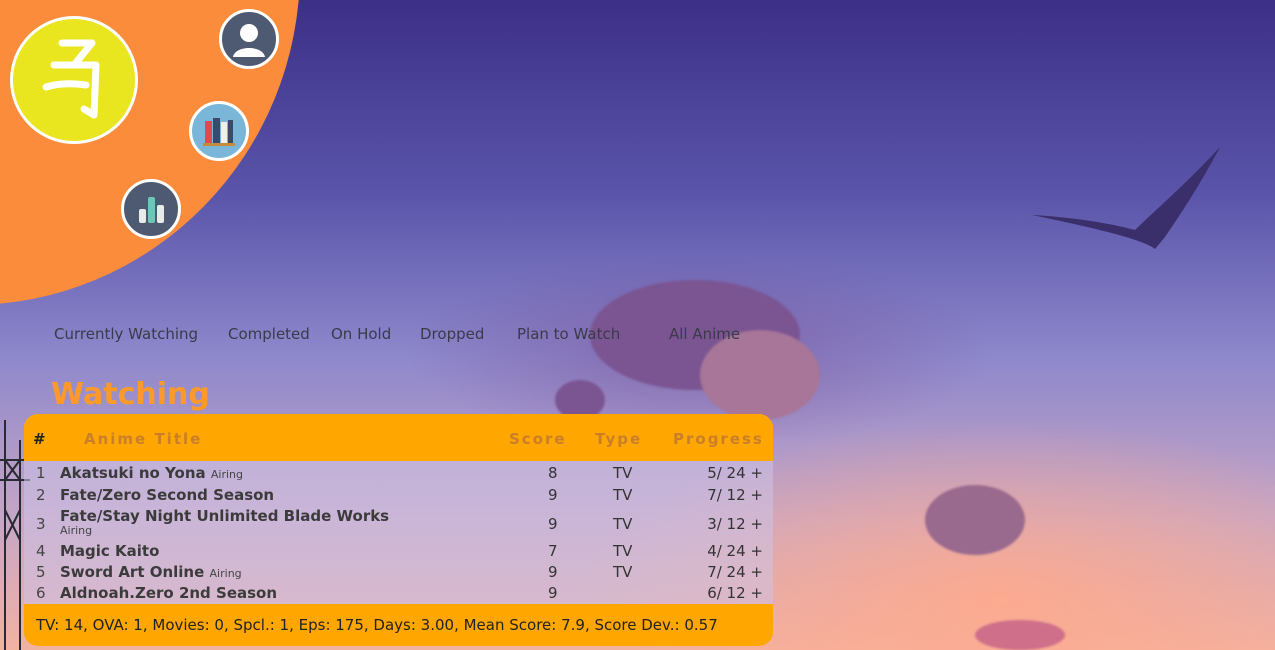  I want to click on profile-button, so click(249, 39).